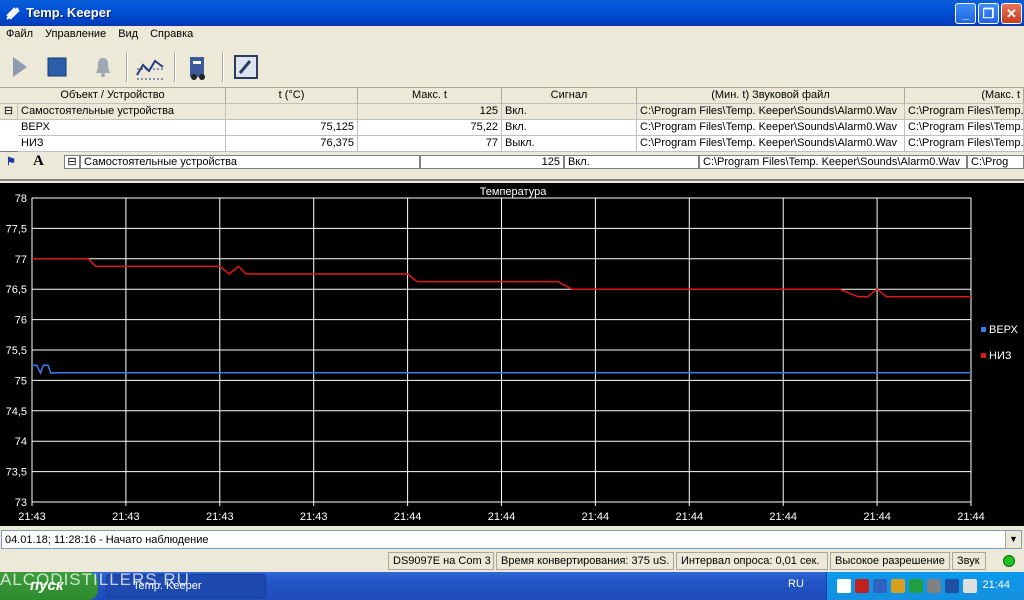  What do you see at coordinates (952, 586) in the screenshot?
I see `tray-security-icon` at bounding box center [952, 586].